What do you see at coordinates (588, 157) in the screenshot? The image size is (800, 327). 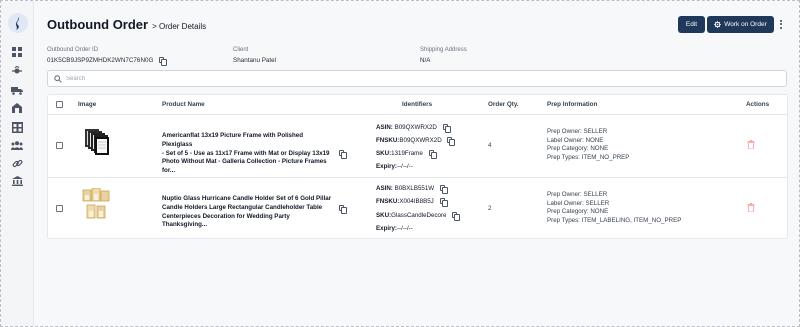 I see `prep-types: Prep Types: ITEM_NO_PREP` at bounding box center [588, 157].